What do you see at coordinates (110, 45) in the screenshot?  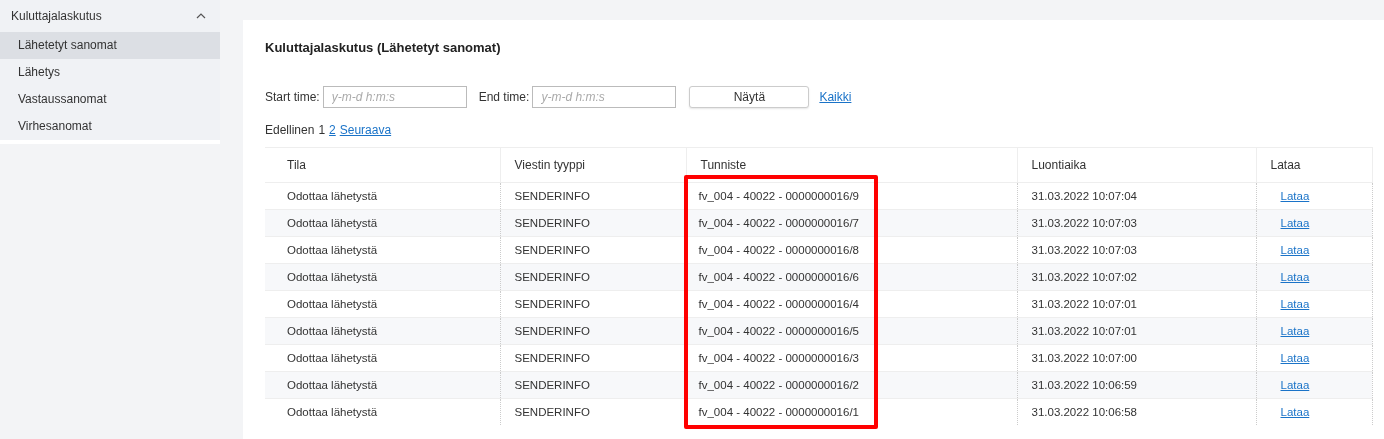 I see `sidebar-item: Lähetetyt sanomat` at bounding box center [110, 45].